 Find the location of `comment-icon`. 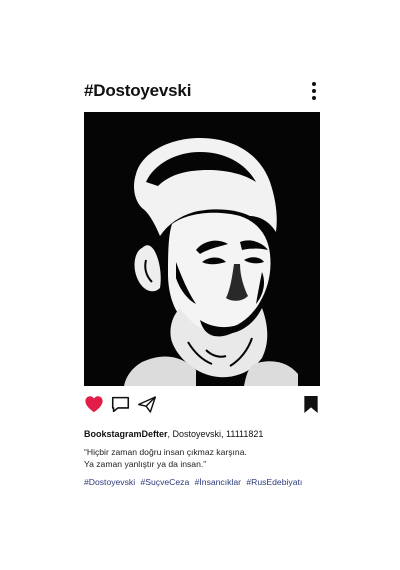

comment-icon is located at coordinates (120, 404).